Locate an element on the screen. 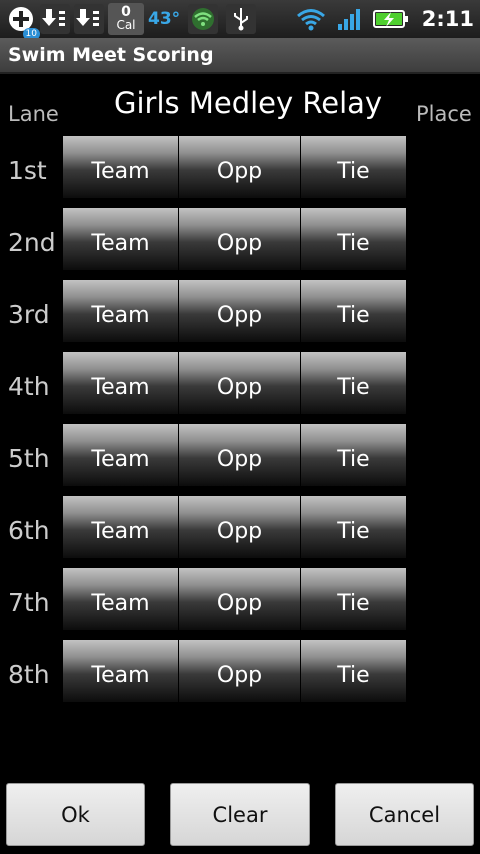  lane-label: 3rd is located at coordinates (29, 314).